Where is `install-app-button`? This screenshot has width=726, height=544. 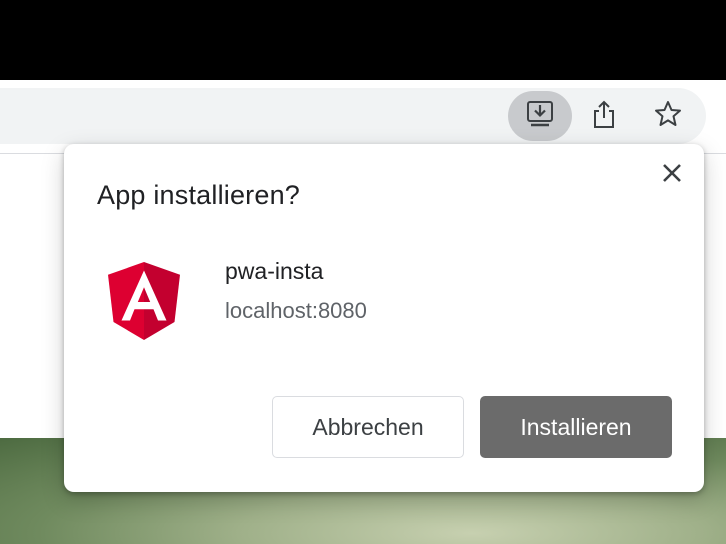 install-app-button is located at coordinates (540, 116).